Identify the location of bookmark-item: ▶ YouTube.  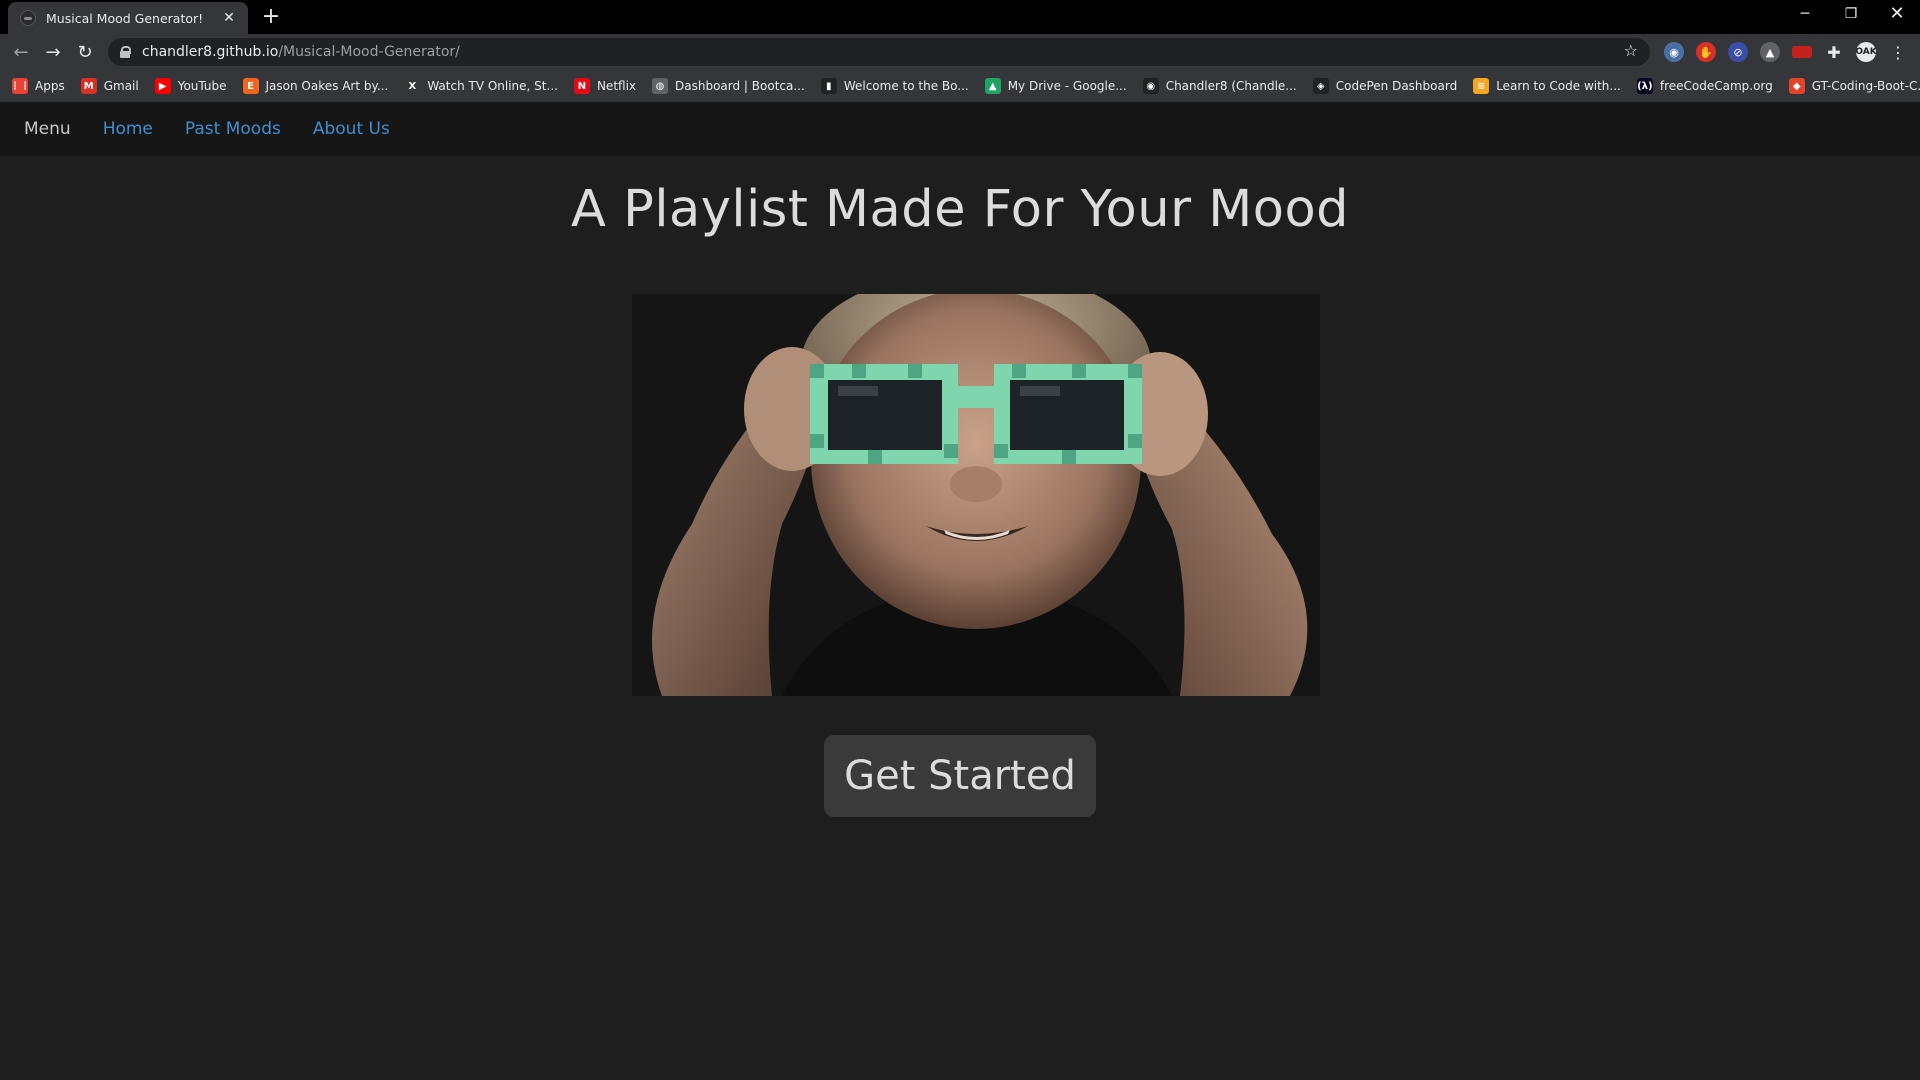
(190, 86).